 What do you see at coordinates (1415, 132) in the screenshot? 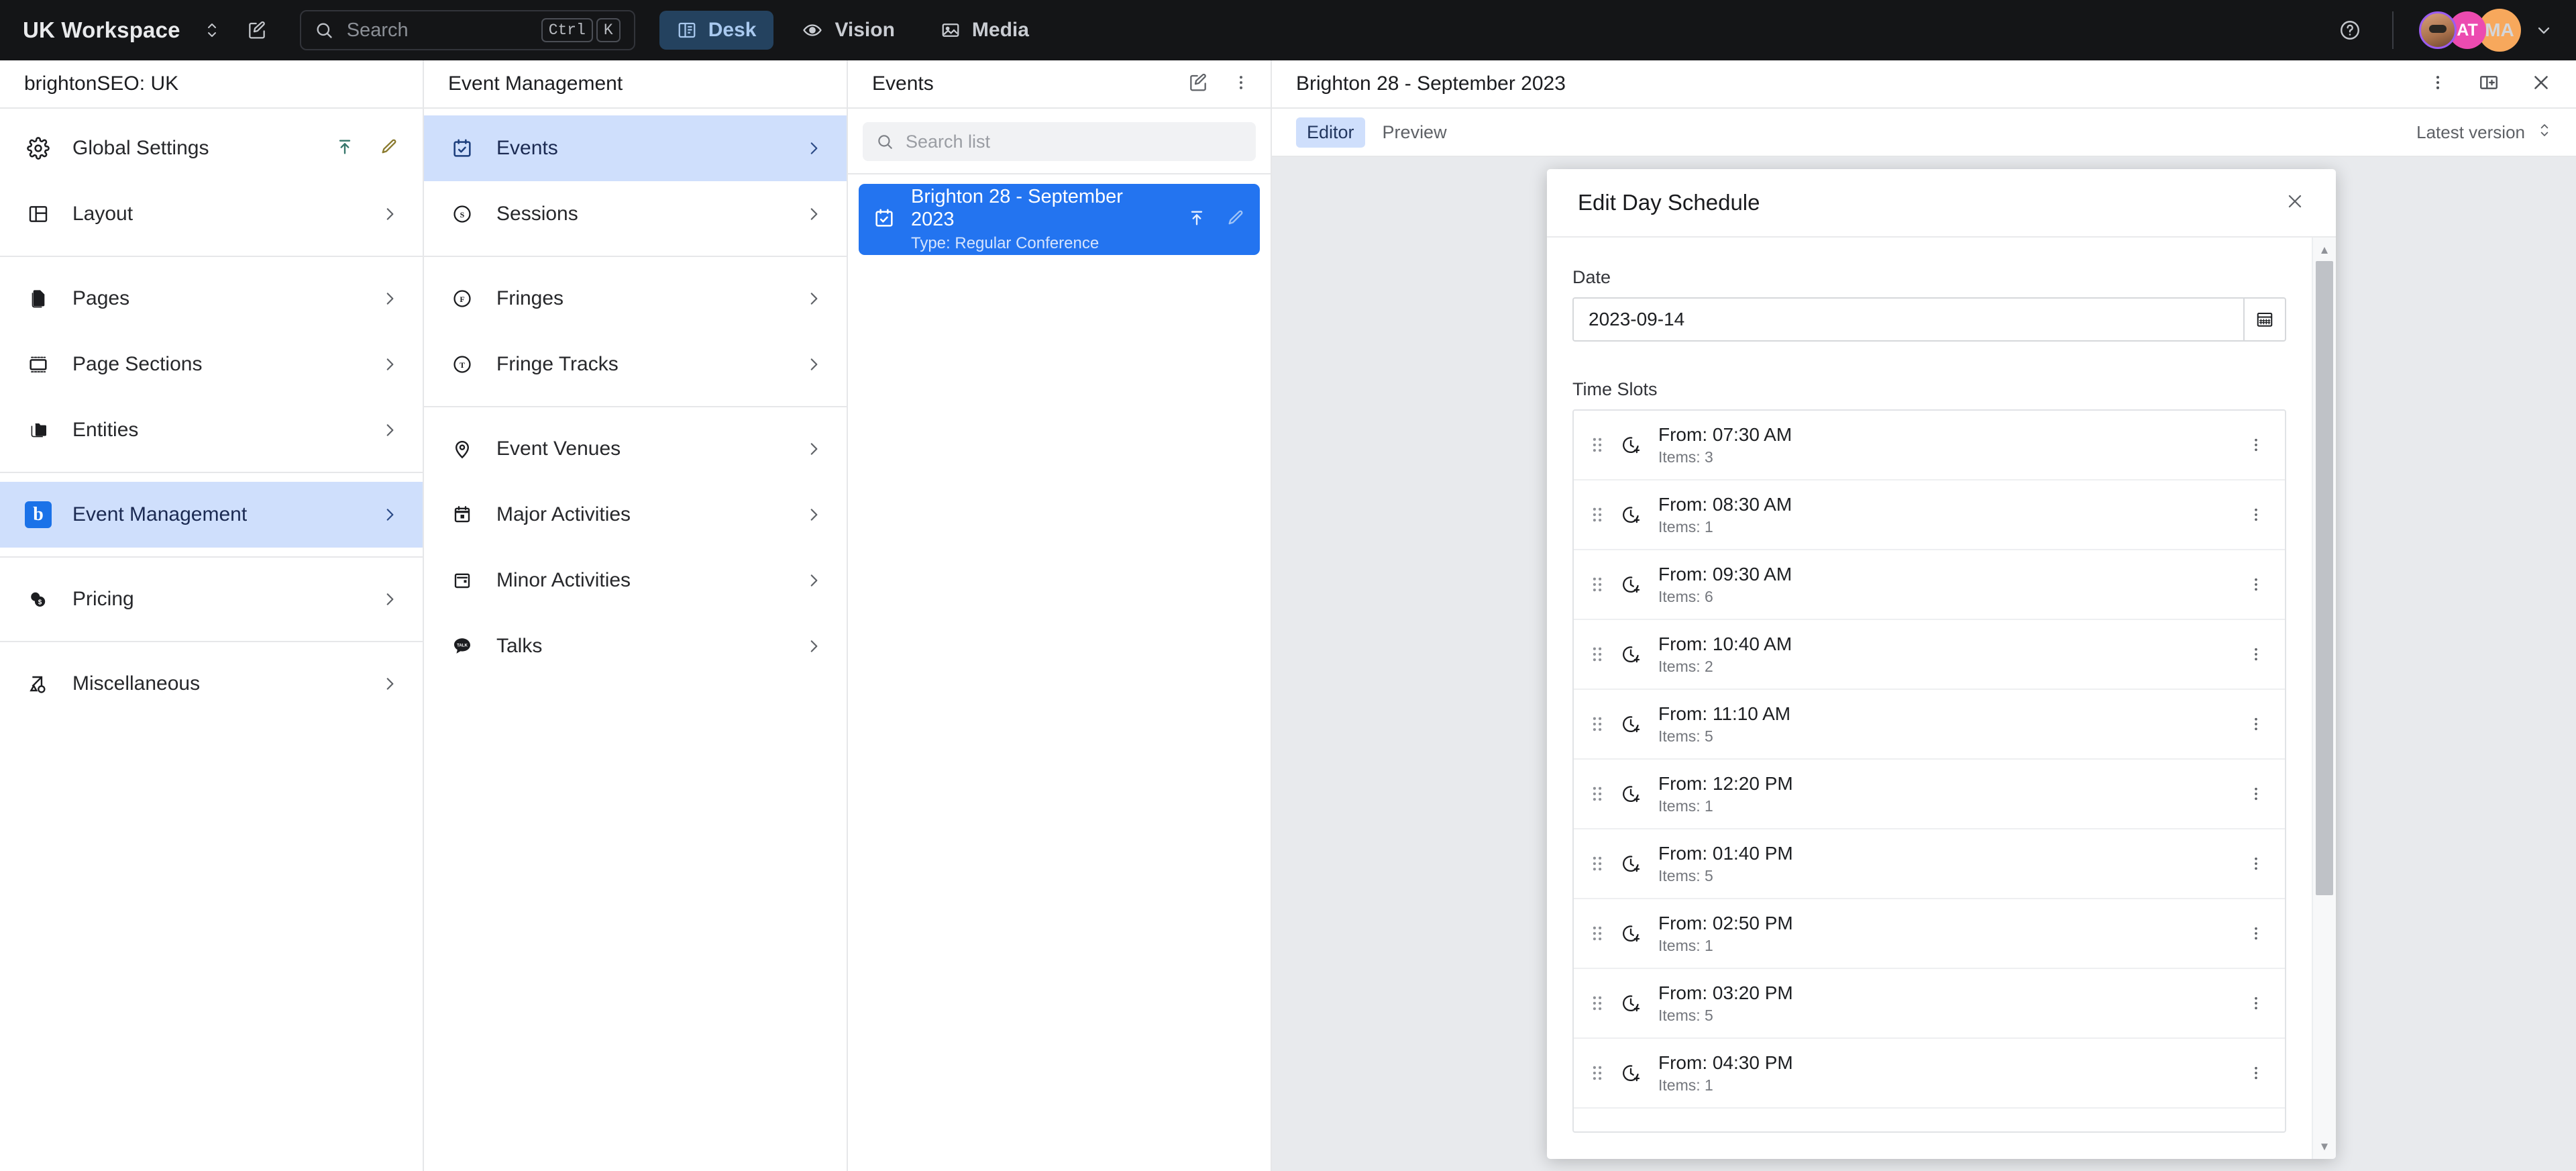
I see `tab-preview: Preview` at bounding box center [1415, 132].